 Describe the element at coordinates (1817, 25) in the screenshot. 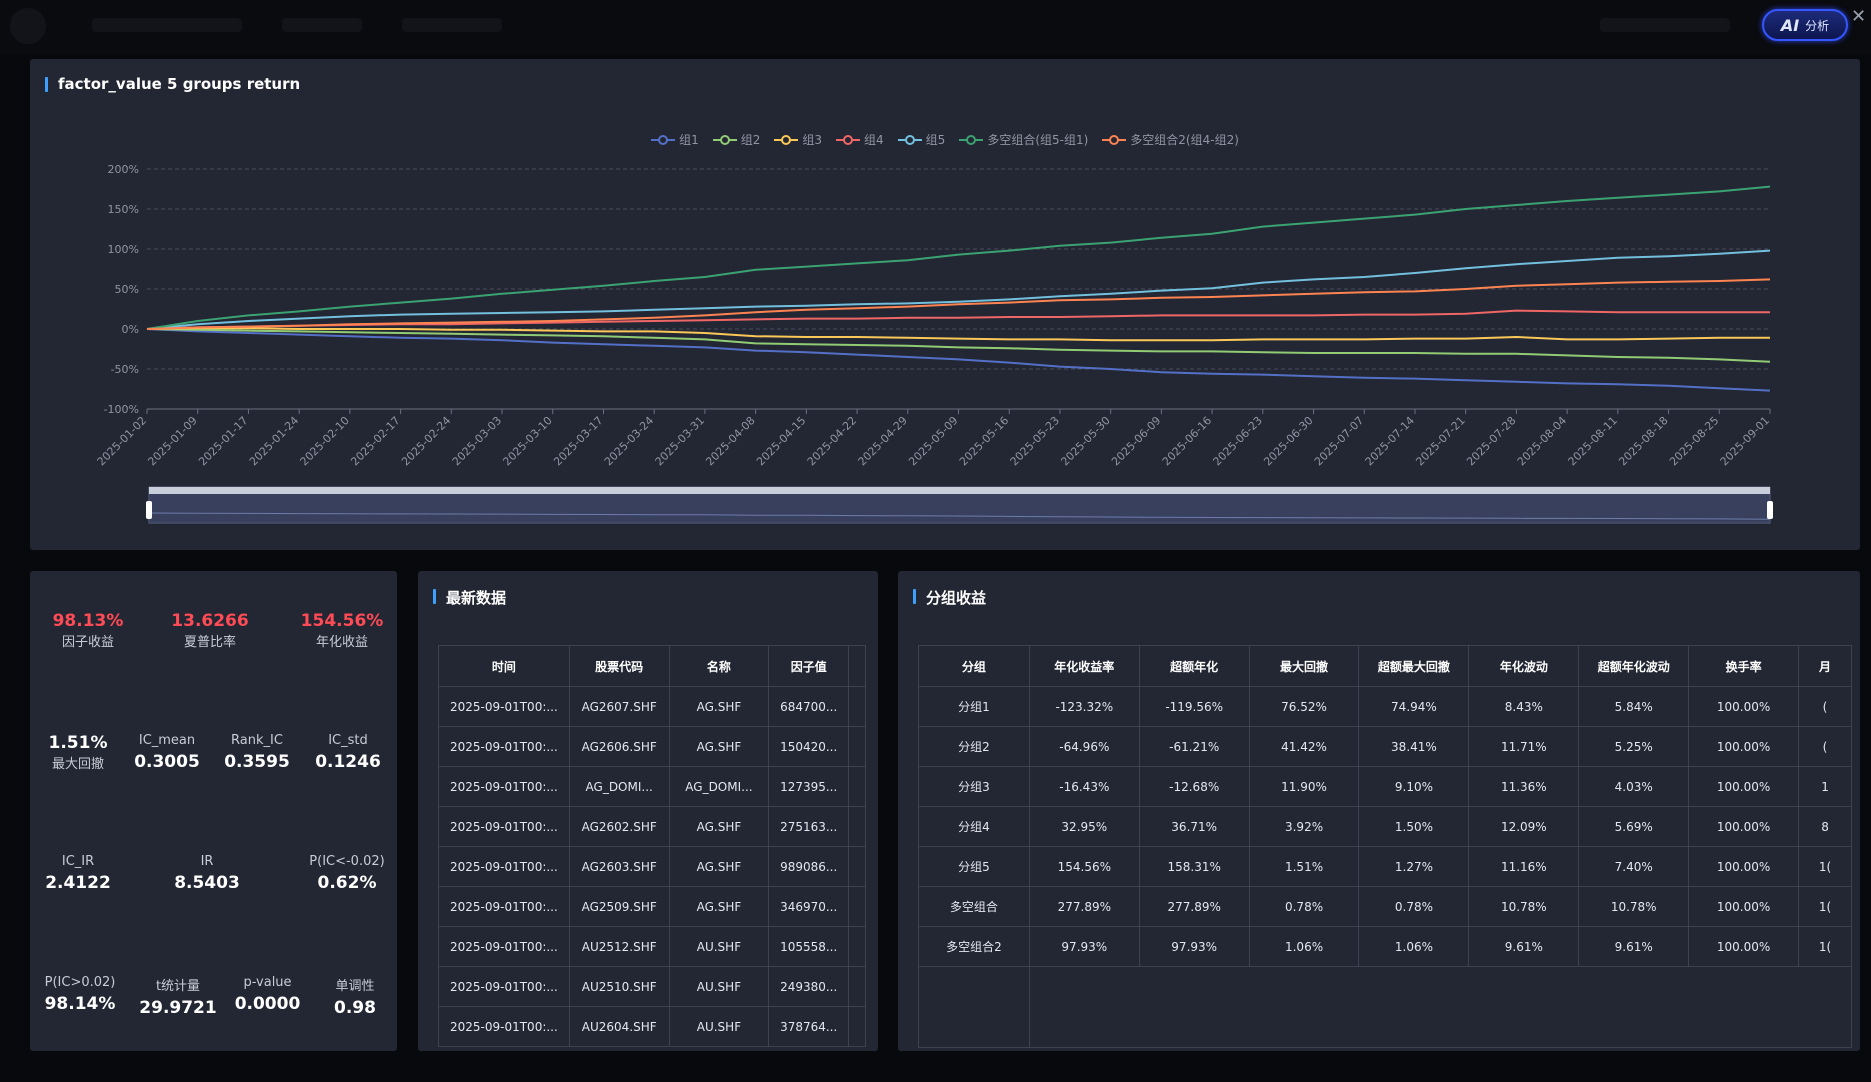

I see `ai-analysis-label: 分析` at that location.